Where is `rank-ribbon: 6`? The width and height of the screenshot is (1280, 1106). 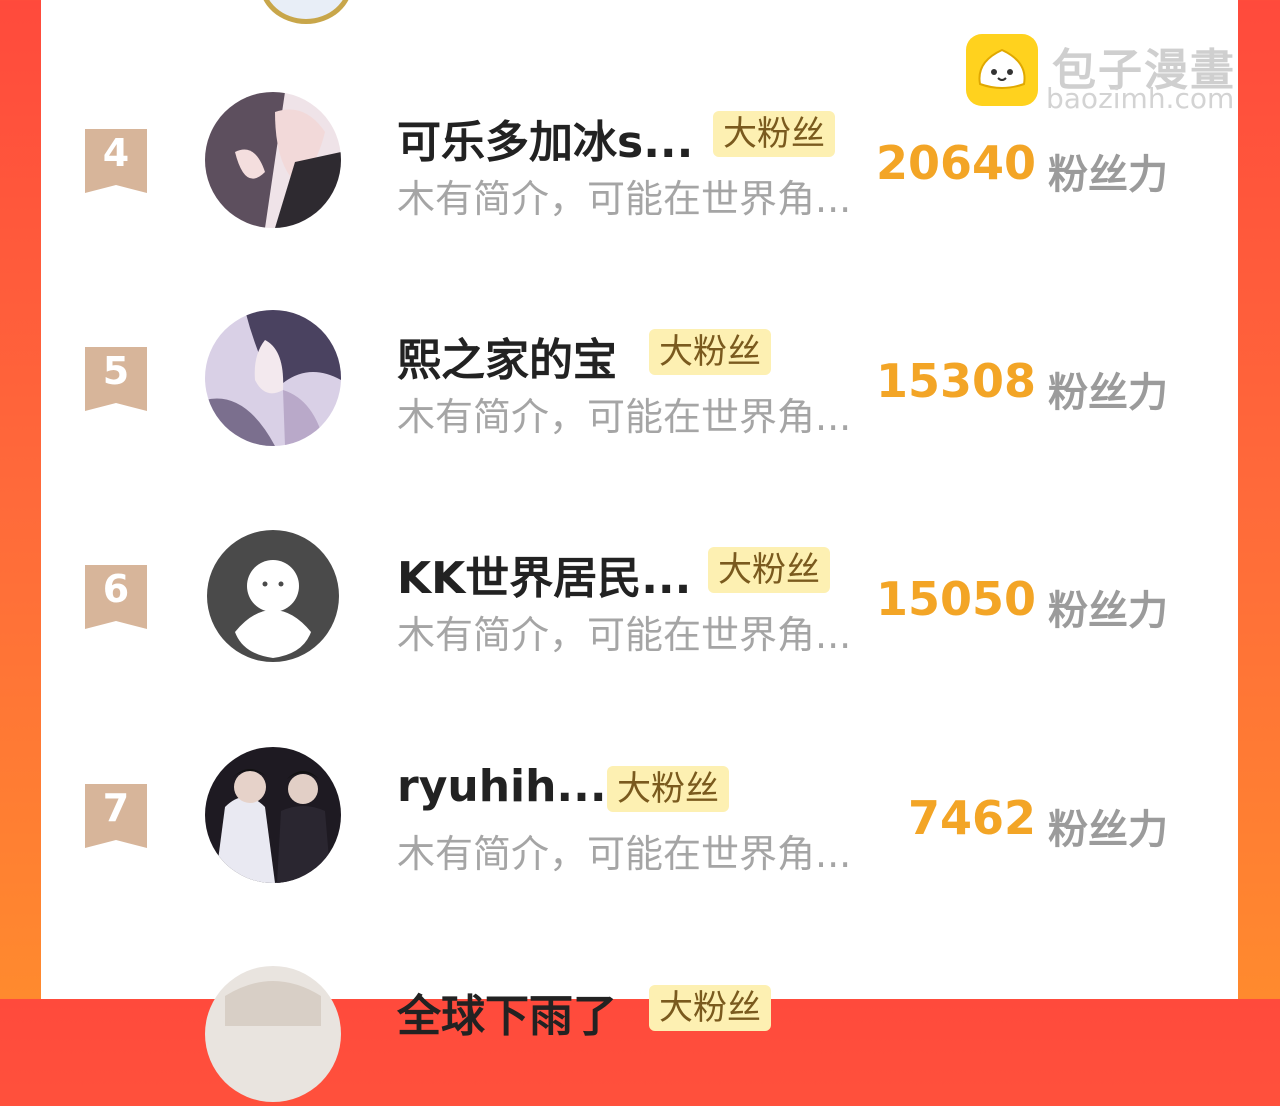 rank-ribbon: 6 is located at coordinates (116, 597).